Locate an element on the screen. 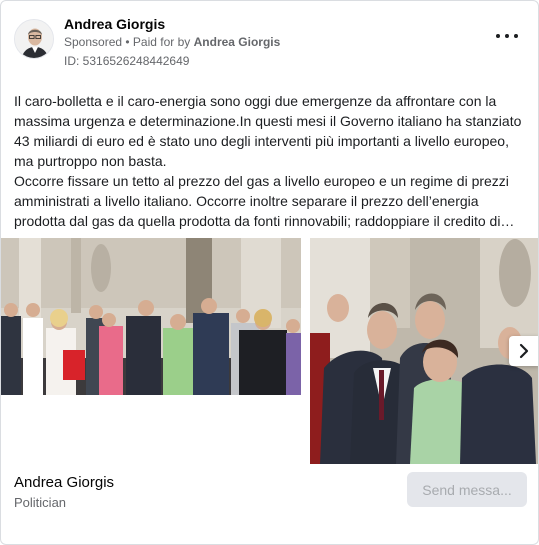 The height and width of the screenshot is (545, 539). page-name: Andrea Giorgis is located at coordinates (64, 482).